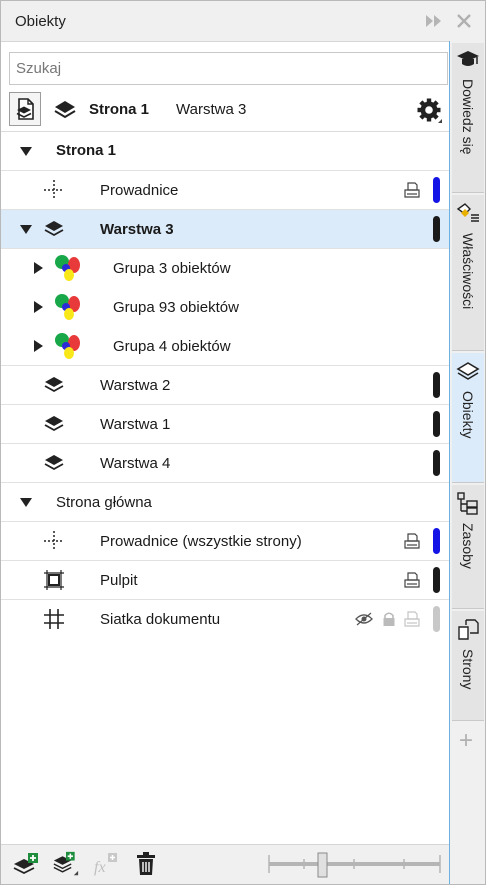 The width and height of the screenshot is (486, 885). What do you see at coordinates (104, 502) in the screenshot?
I see `master-page-label: Strona główna` at bounding box center [104, 502].